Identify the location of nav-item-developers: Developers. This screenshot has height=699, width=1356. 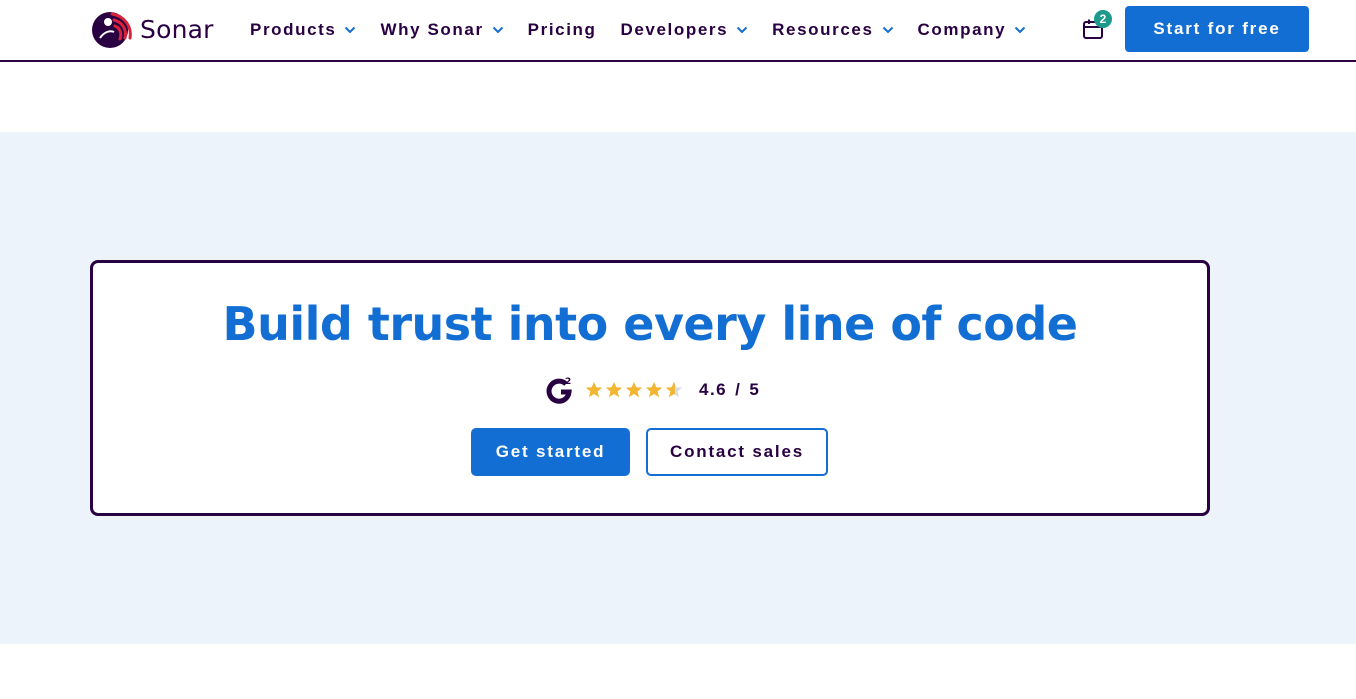
(685, 30).